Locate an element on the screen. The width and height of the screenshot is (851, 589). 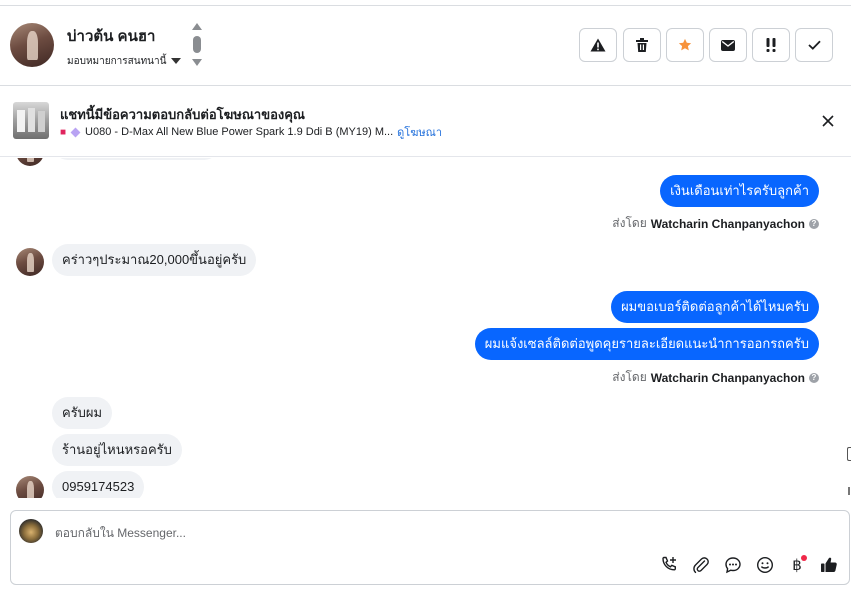
delete-button is located at coordinates (642, 45).